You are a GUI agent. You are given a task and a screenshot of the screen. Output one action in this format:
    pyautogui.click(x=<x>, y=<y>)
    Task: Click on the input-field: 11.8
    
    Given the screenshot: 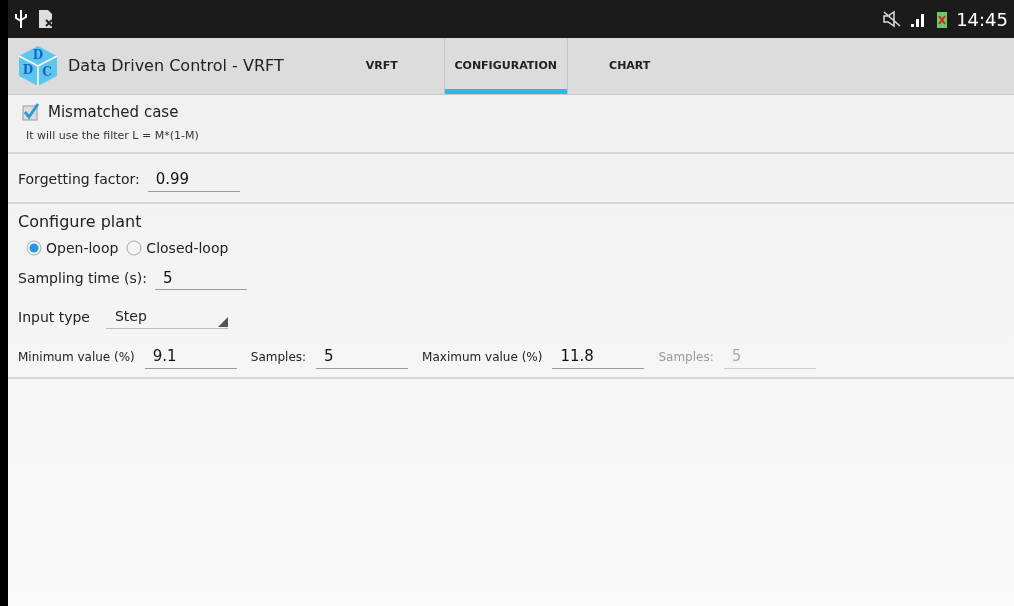 What is the action you would take?
    pyautogui.click(x=598, y=357)
    